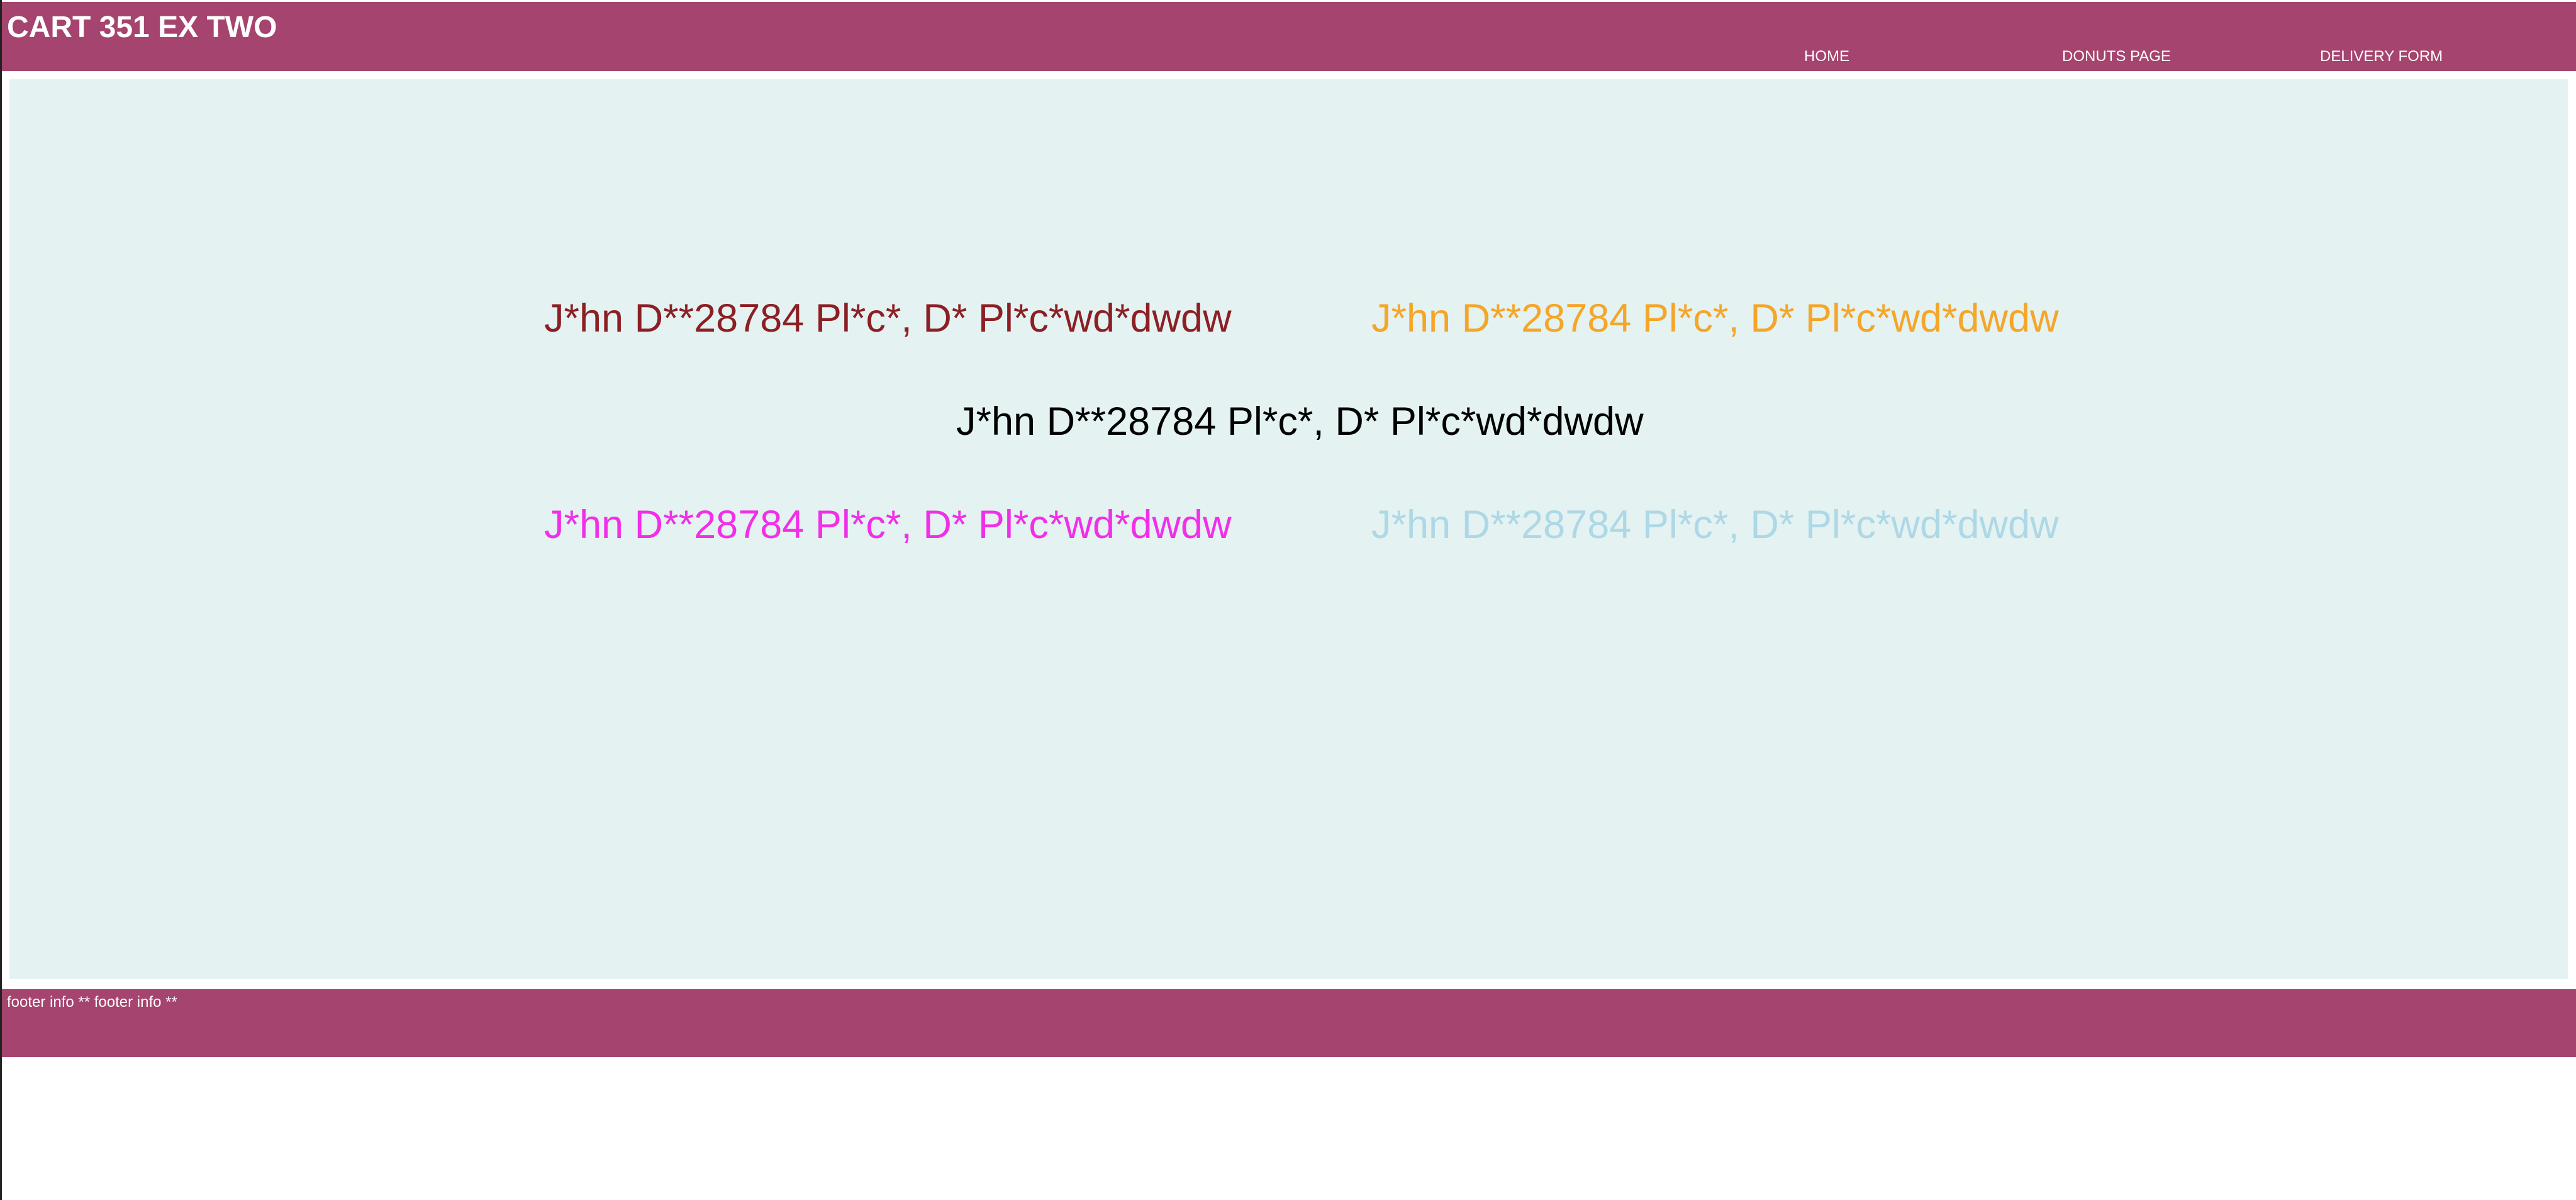 The width and height of the screenshot is (2576, 1200). I want to click on name-entry-magenta: J*hn D**28784 Pl*c*, D* Pl*c*wd*dwdw, so click(888, 525).